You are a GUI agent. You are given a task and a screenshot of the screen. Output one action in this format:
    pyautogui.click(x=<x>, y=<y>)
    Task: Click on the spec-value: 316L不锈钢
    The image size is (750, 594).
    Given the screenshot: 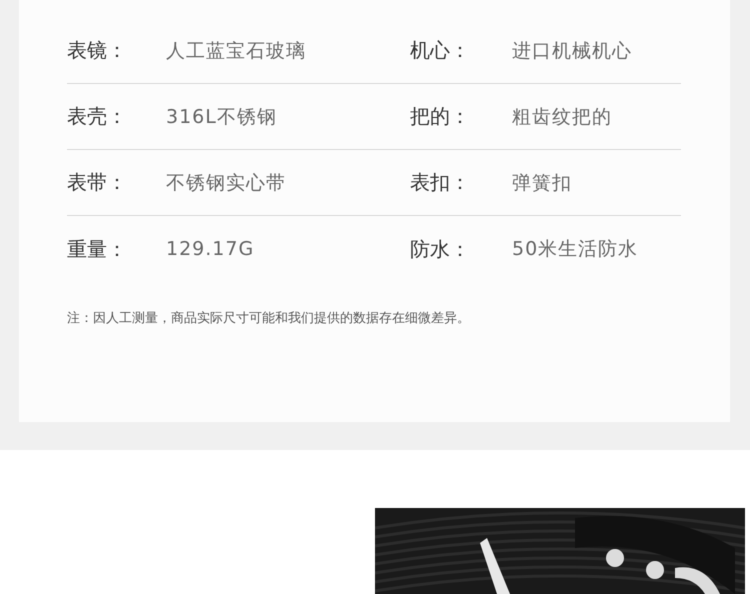 What is the action you would take?
    pyautogui.click(x=221, y=117)
    